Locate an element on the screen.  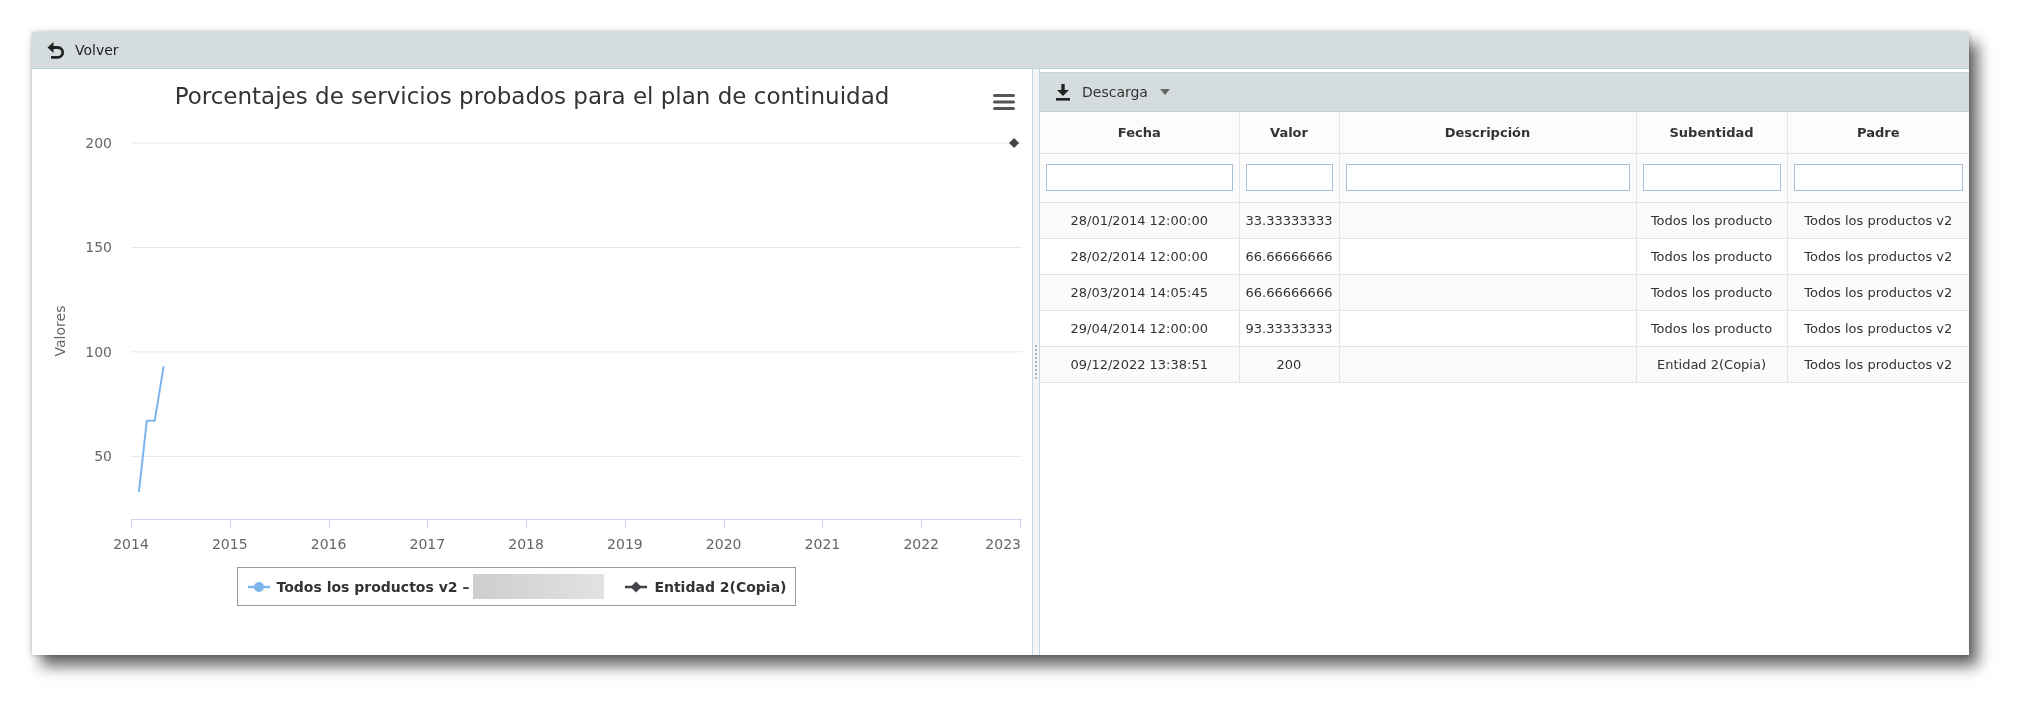
x-tick-label: 2015 is located at coordinates (229, 544).